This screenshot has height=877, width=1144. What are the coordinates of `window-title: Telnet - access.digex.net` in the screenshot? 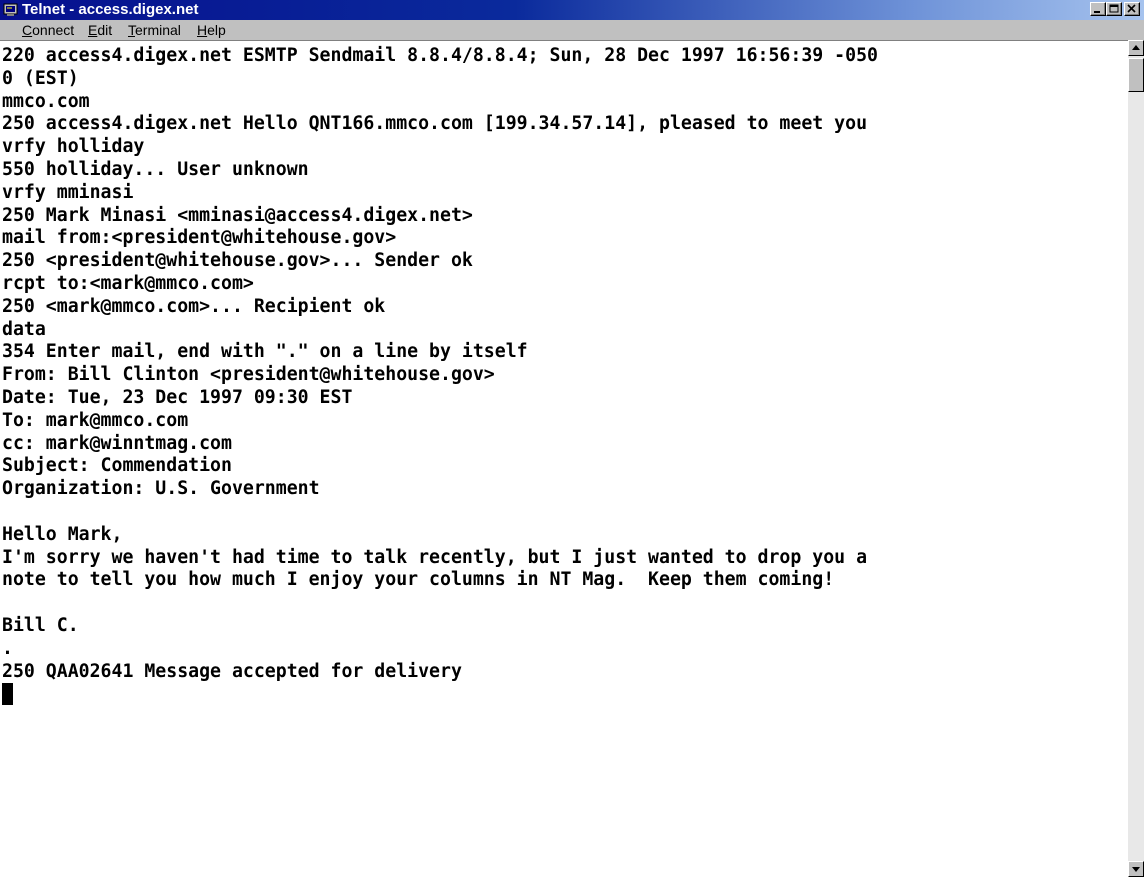 It's located at (110, 9).